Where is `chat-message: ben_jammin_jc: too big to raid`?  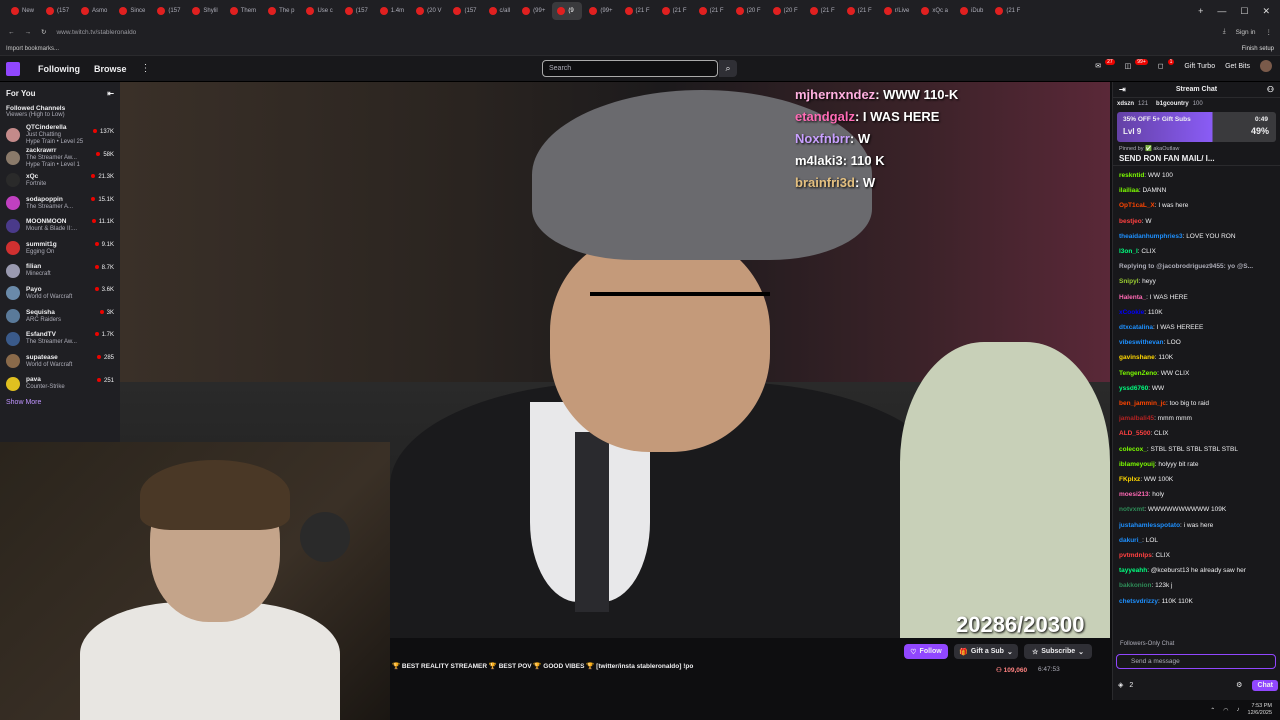 chat-message: ben_jammin_jc: too big to raid is located at coordinates (1196, 403).